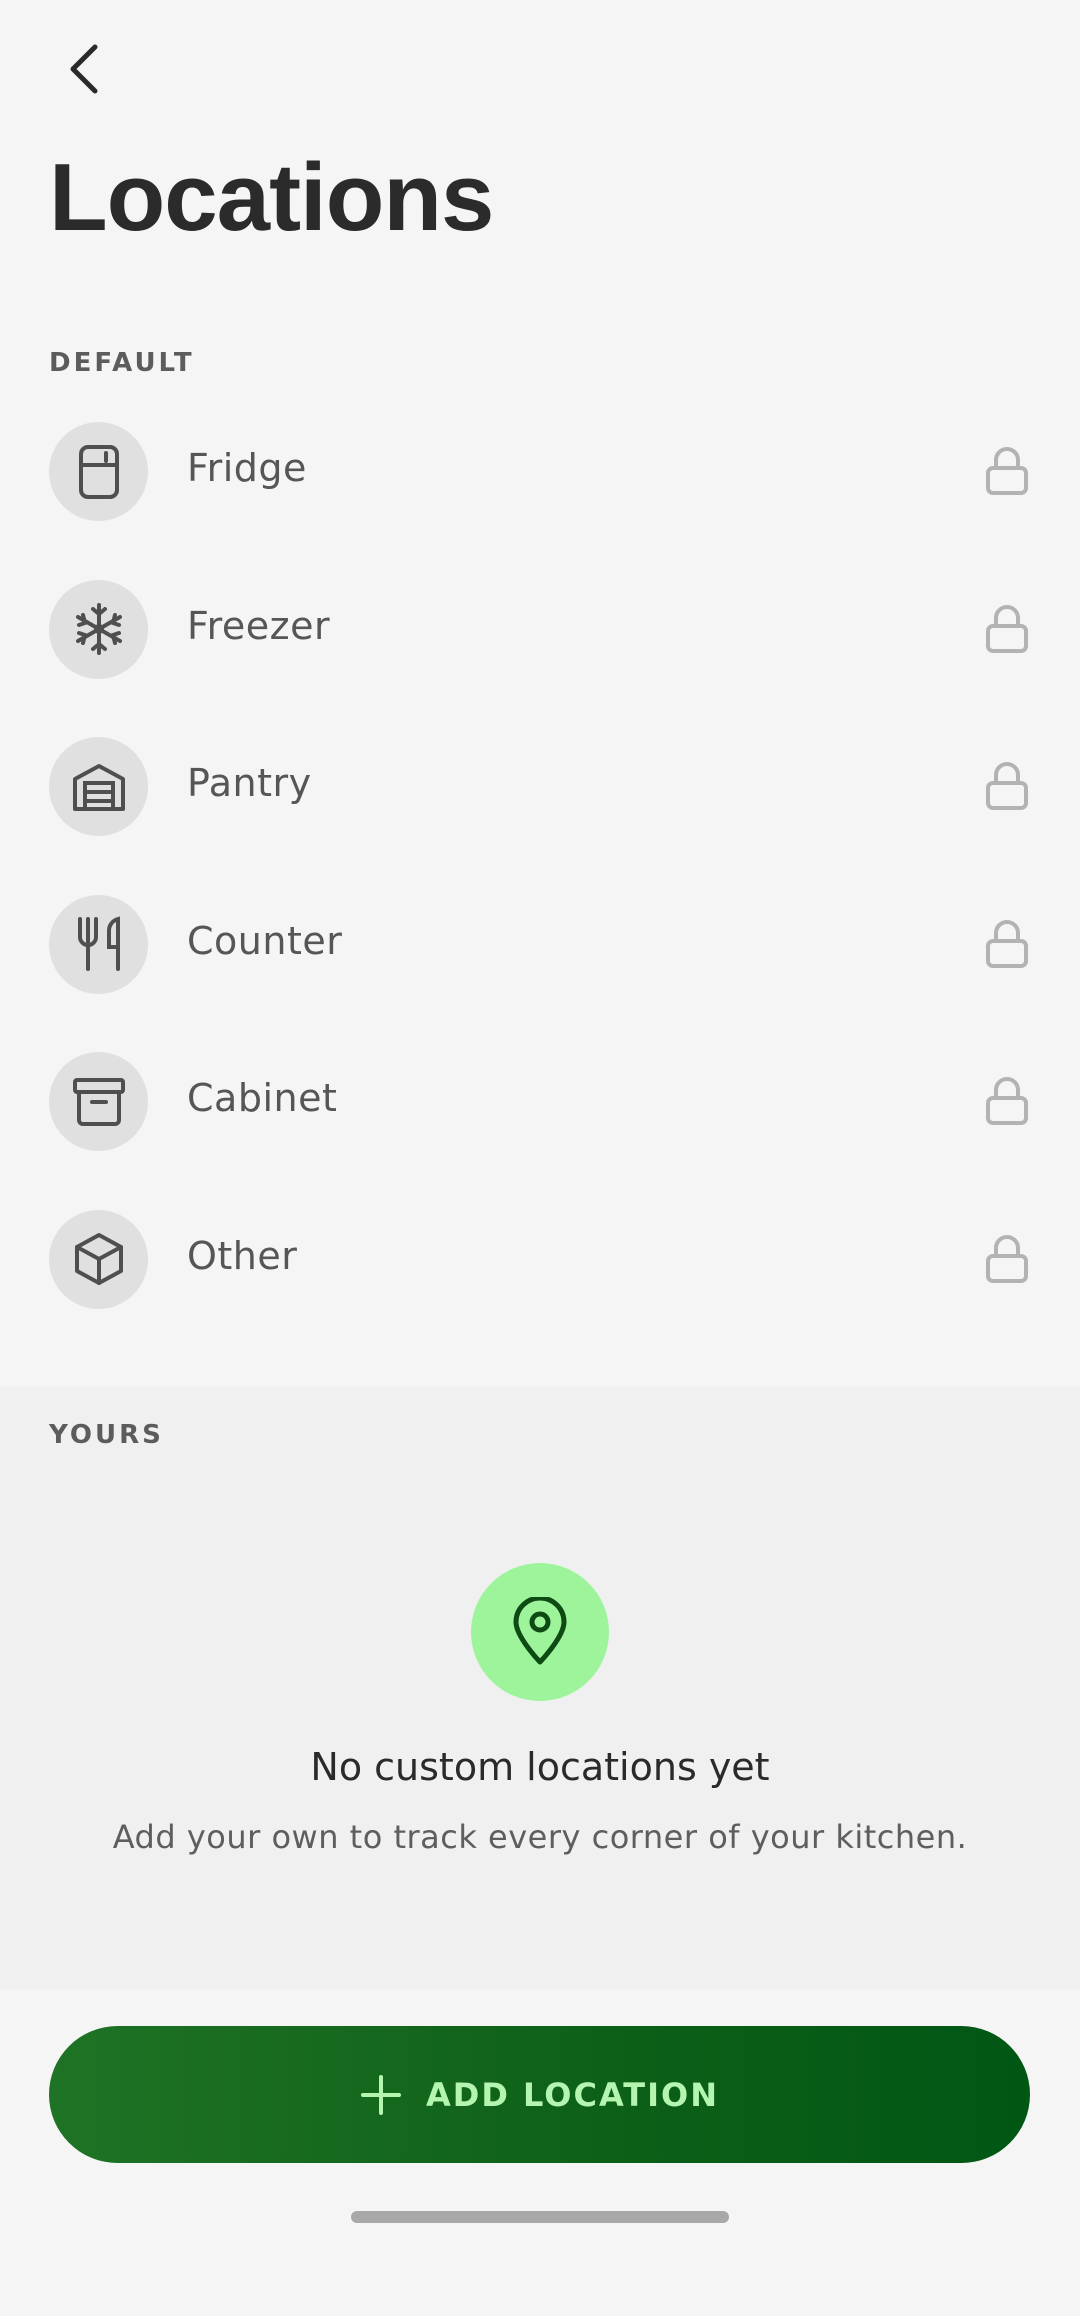 The height and width of the screenshot is (2316, 1080). I want to click on location-item-counter: Counter, so click(540, 966).